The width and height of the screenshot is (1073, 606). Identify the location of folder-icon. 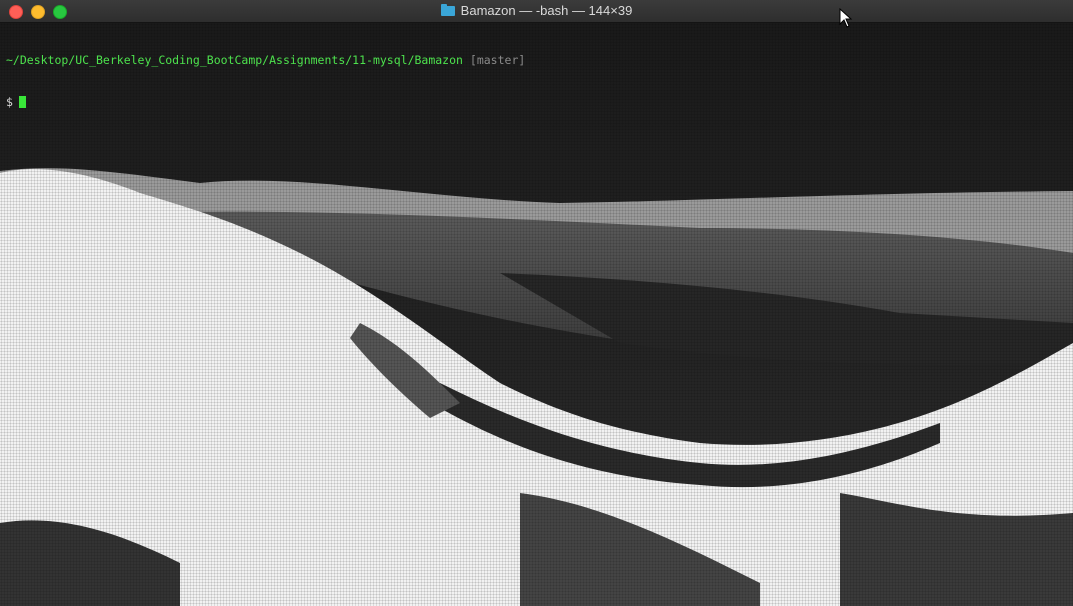
(447, 10).